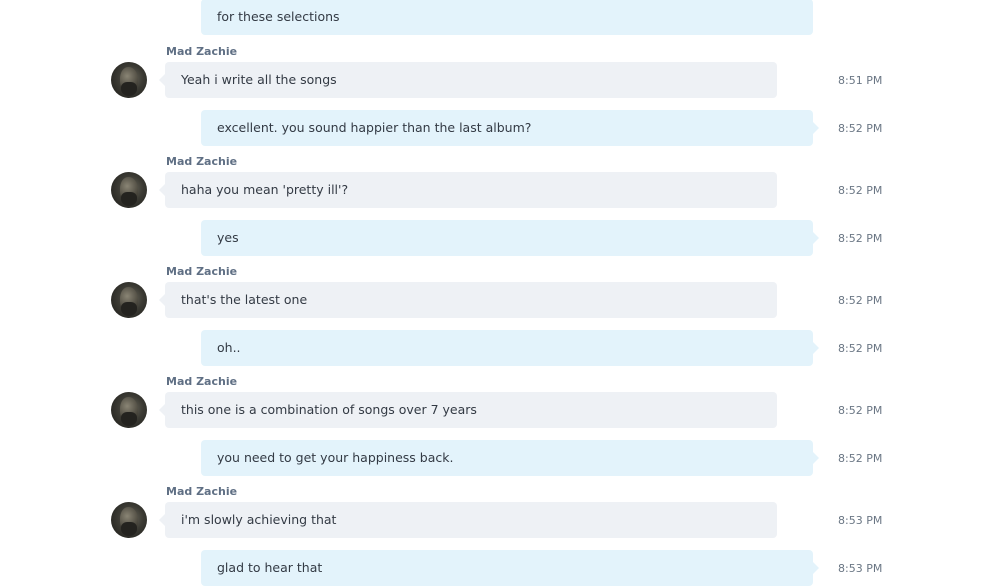 The width and height of the screenshot is (986, 586). Describe the element at coordinates (229, 347) in the screenshot. I see `message-text: oh..` at that location.